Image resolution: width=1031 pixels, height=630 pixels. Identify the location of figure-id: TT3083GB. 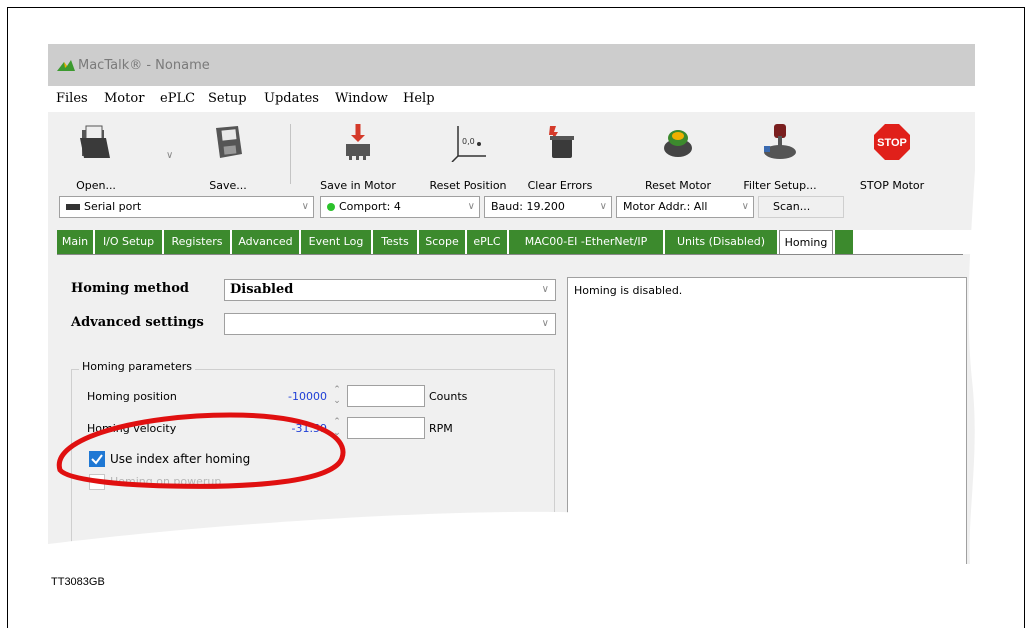
(78, 582).